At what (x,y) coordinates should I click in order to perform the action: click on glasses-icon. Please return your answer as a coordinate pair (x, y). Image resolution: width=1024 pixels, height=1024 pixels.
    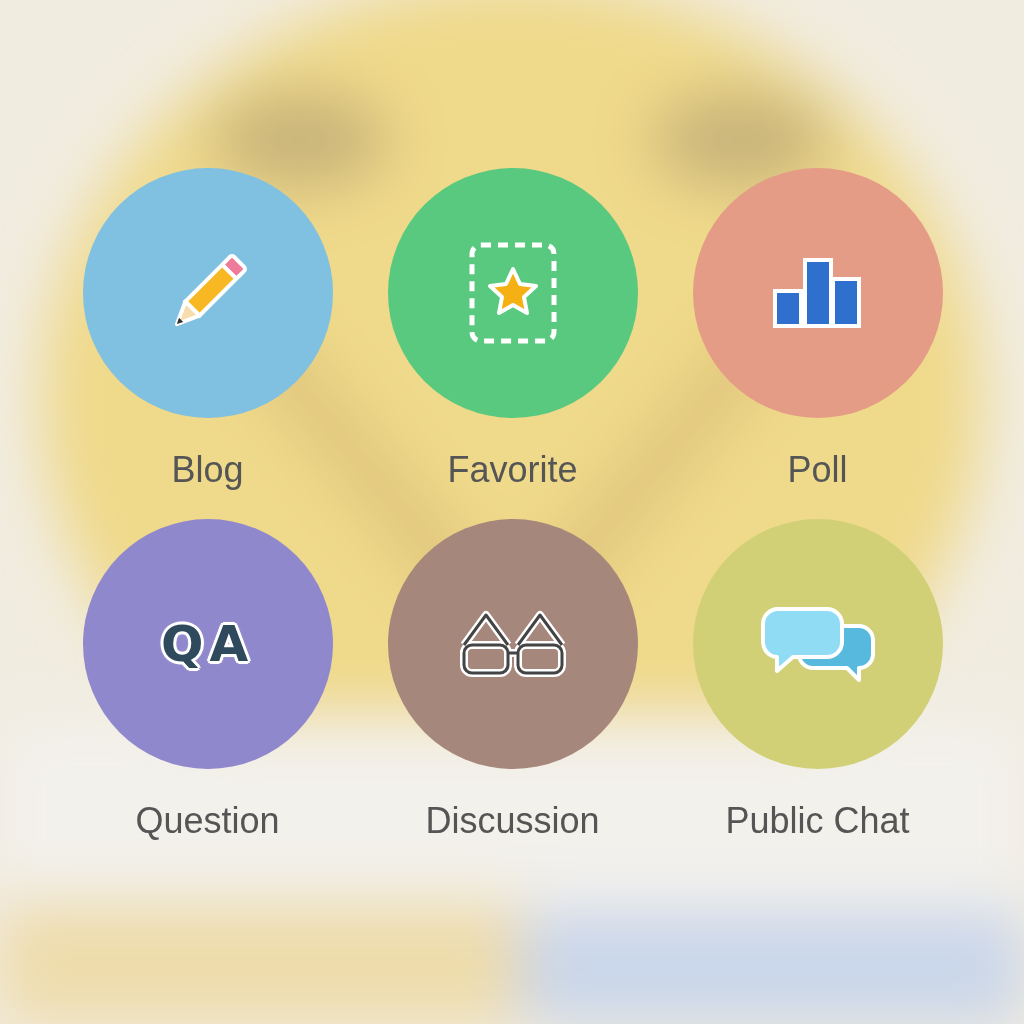
    Looking at the image, I should click on (512, 644).